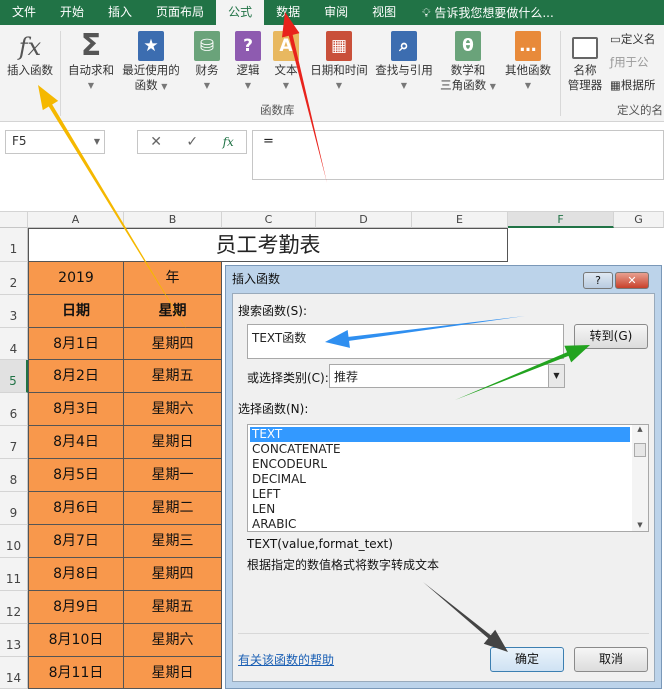 The width and height of the screenshot is (664, 699). Describe the element at coordinates (632, 39) in the screenshot. I see `define-name-button: ▭定义名` at that location.